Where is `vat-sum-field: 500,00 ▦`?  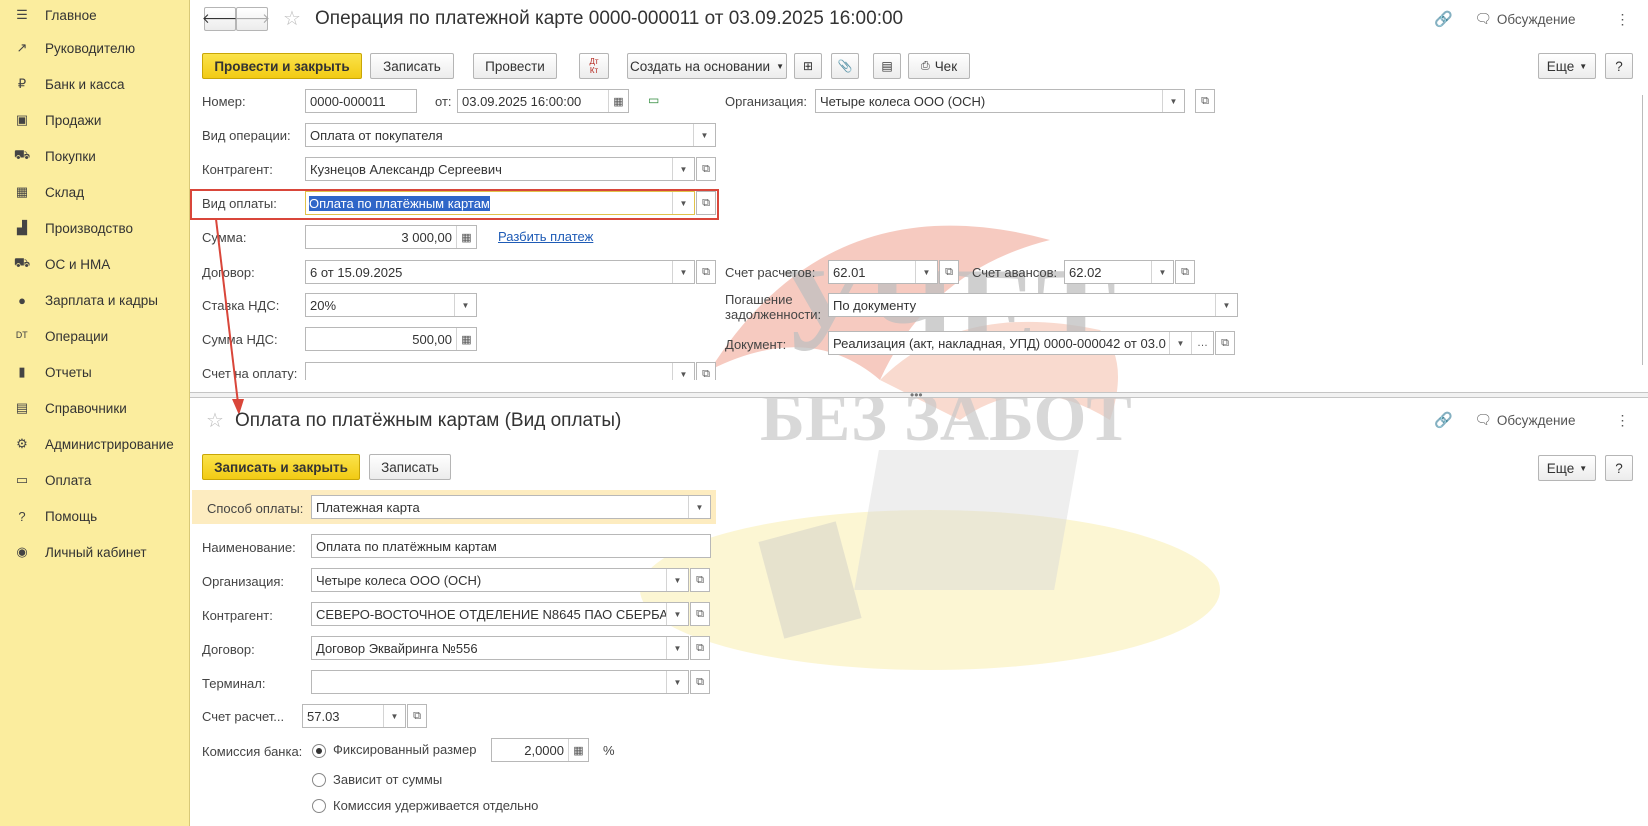
vat-sum-field: 500,00 ▦ is located at coordinates (391, 339).